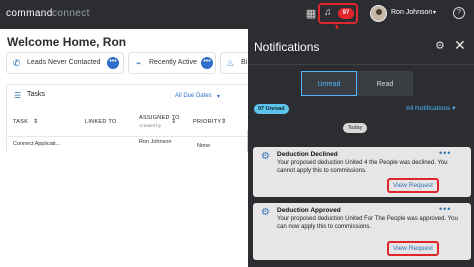  Describe the element at coordinates (18, 95) in the screenshot. I see `tasks-list-icon: ☰` at that location.